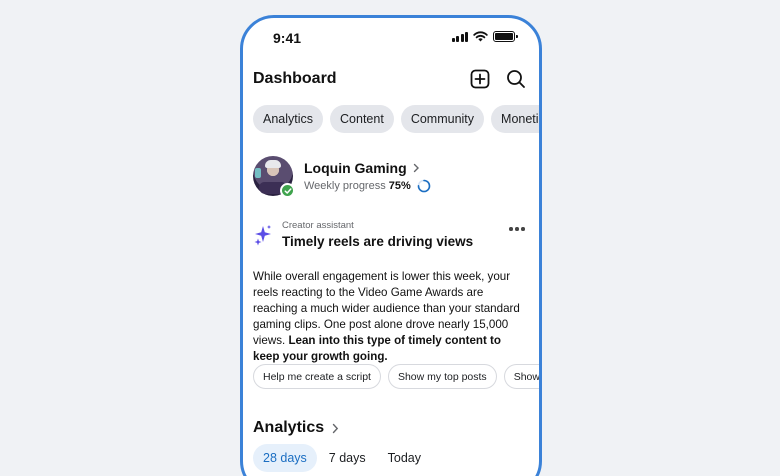 This screenshot has width=780, height=476. Describe the element at coordinates (289, 427) in the screenshot. I see `analytics-title: Analytics` at that location.